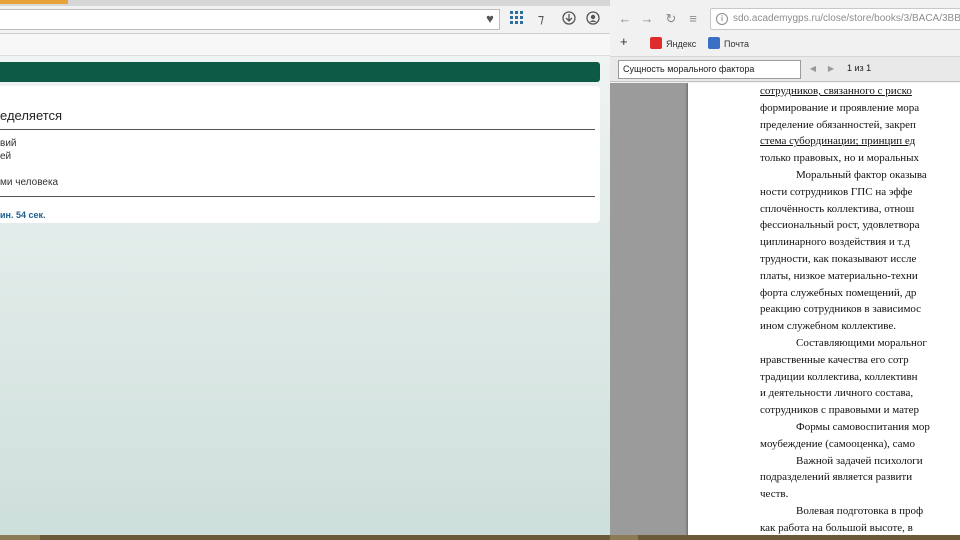  What do you see at coordinates (34, 2) in the screenshot?
I see `active-tab` at bounding box center [34, 2].